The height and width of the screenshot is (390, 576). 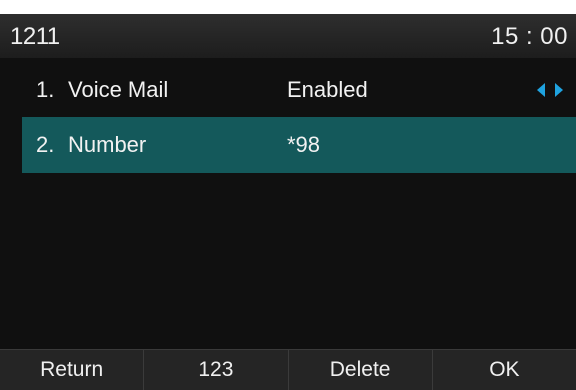 I want to click on return-softkey: Return, so click(x=71, y=370).